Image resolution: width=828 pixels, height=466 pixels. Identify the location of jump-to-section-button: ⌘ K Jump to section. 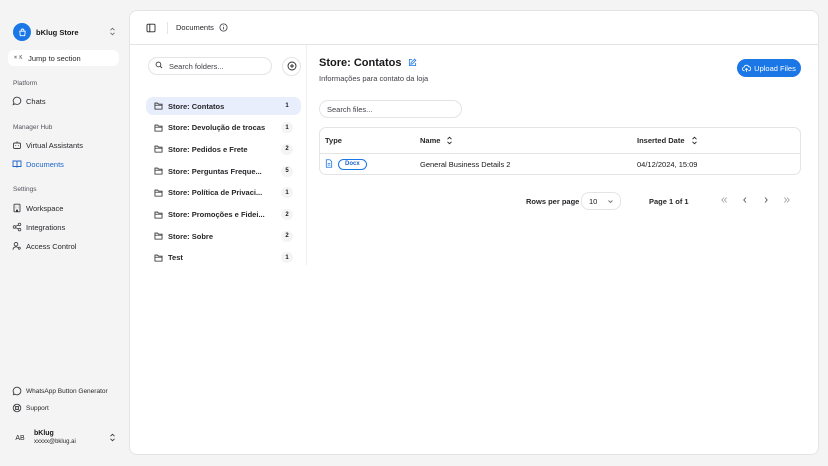
(63, 58).